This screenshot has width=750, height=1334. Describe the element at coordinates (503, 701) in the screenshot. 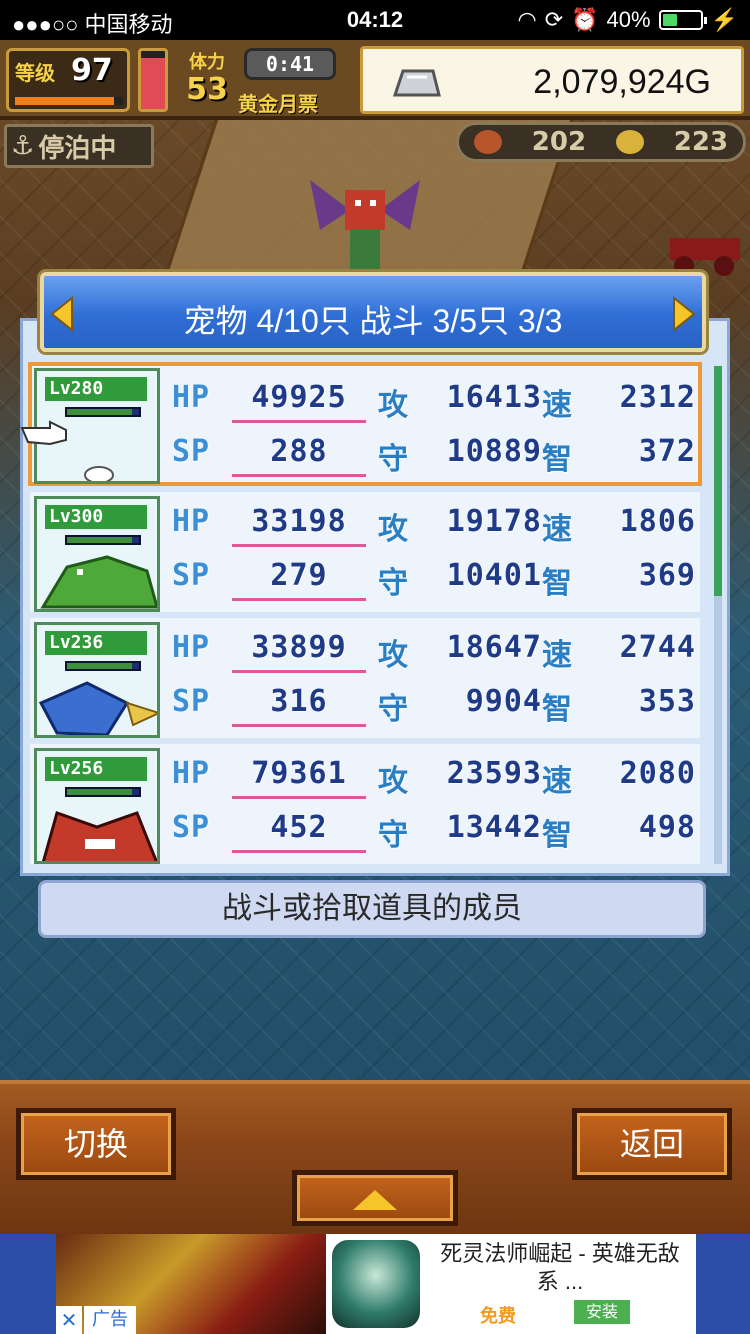

I see `def-value: 9904` at that location.